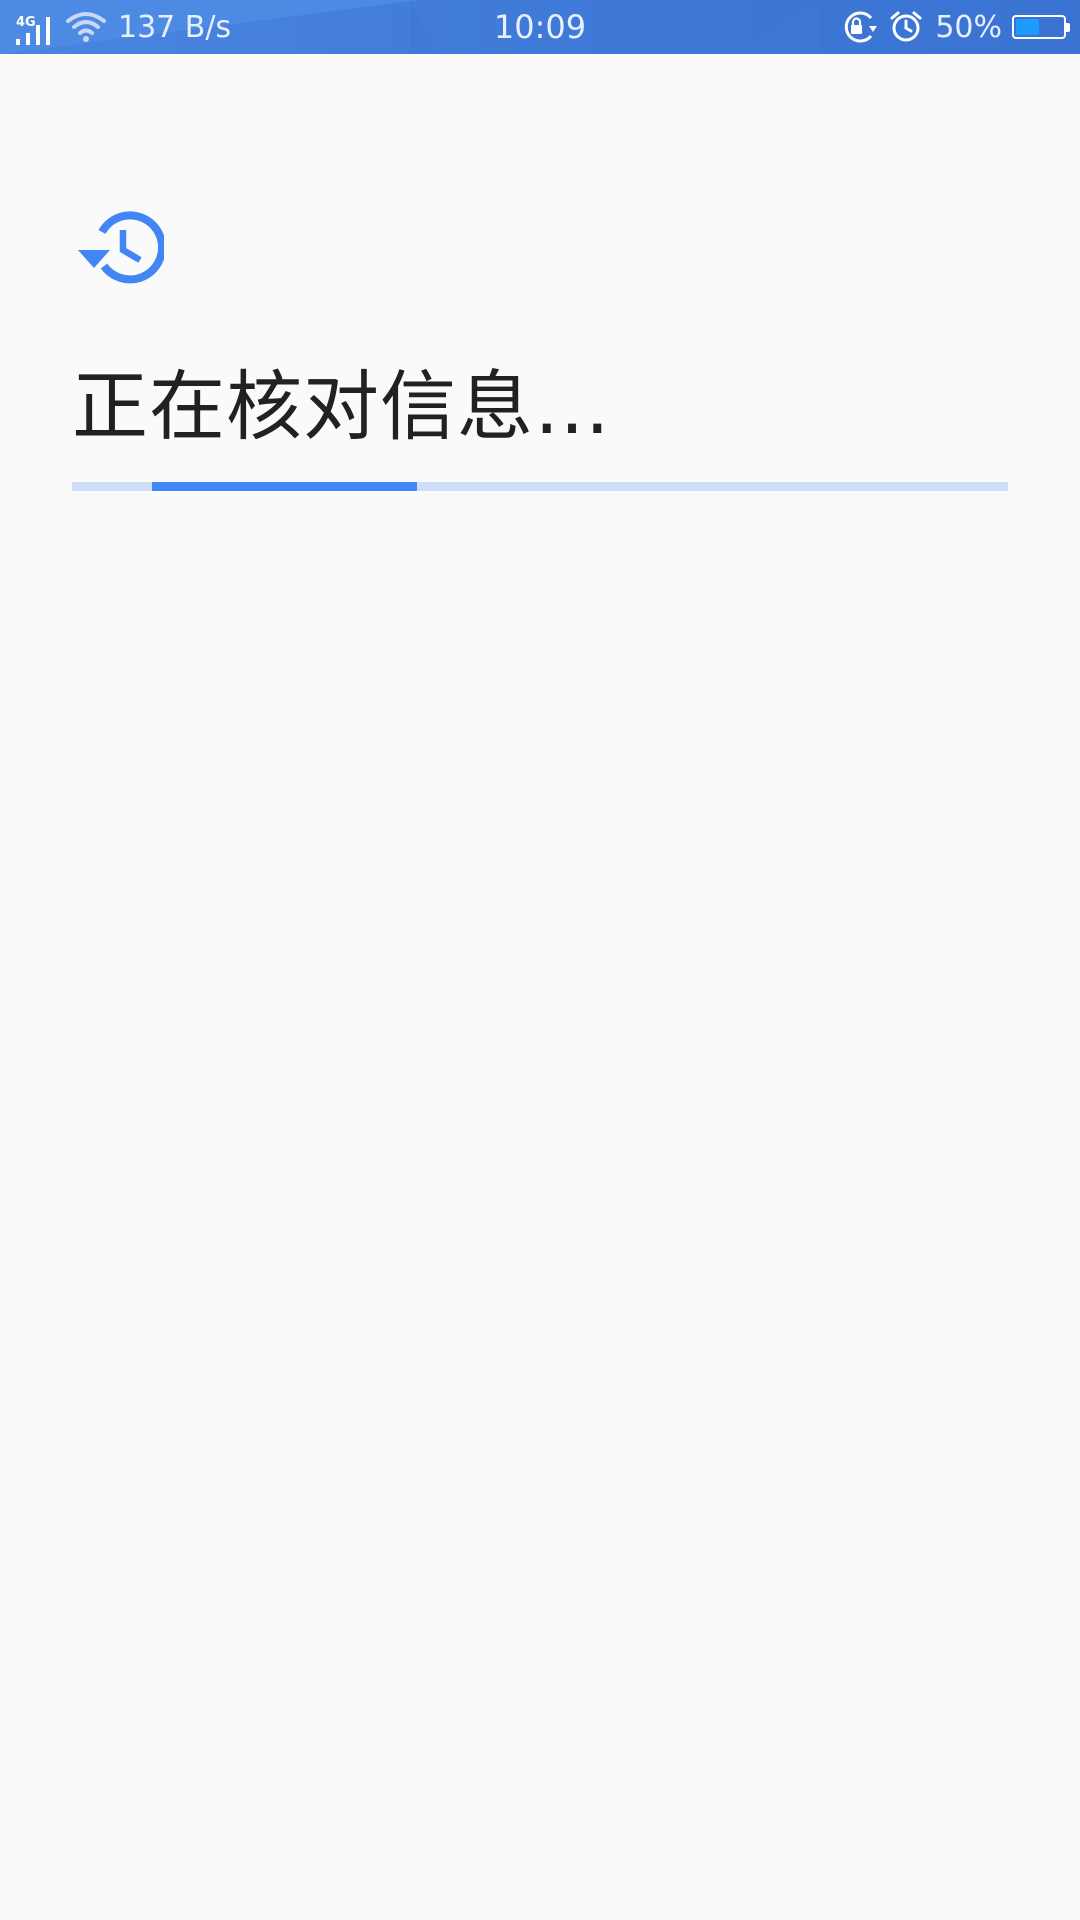  What do you see at coordinates (968, 27) in the screenshot?
I see `battery-percent: 50%` at bounding box center [968, 27].